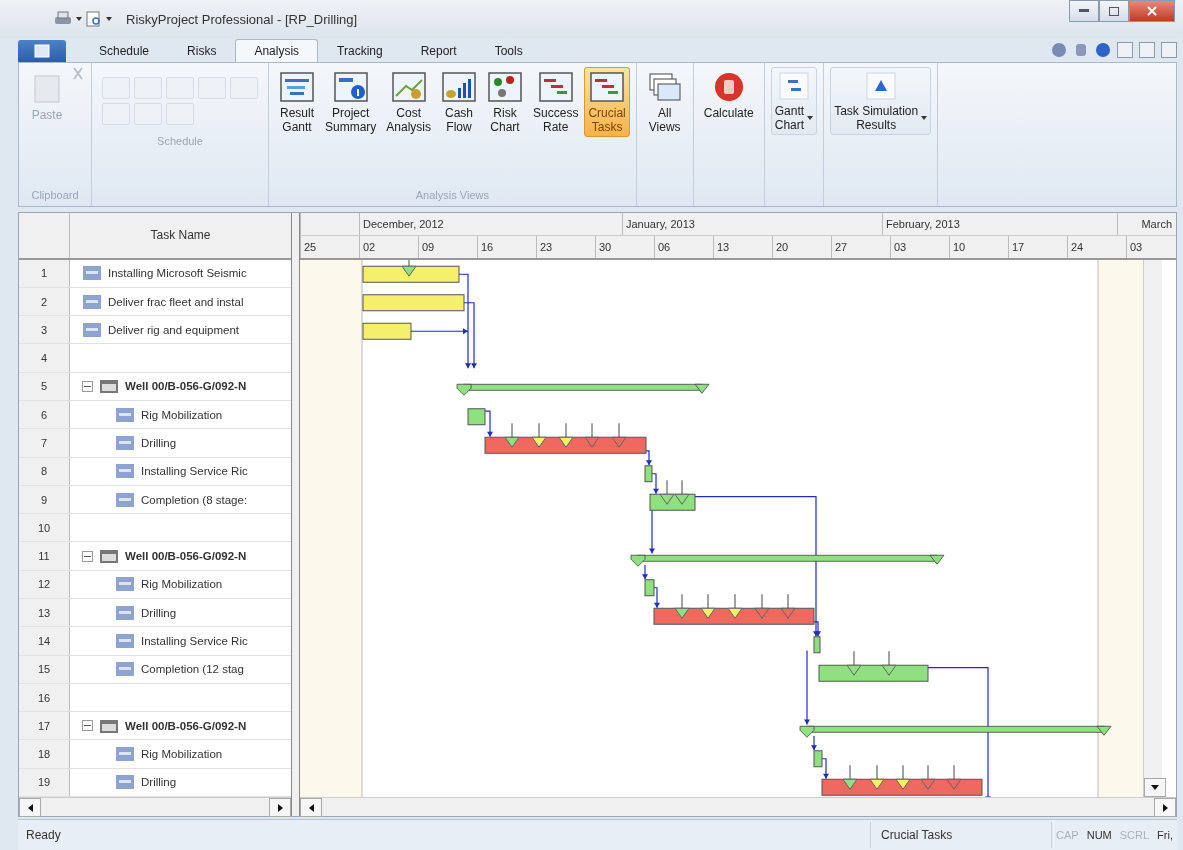  Describe the element at coordinates (44, 754) in the screenshot. I see `row-number: 18` at that location.